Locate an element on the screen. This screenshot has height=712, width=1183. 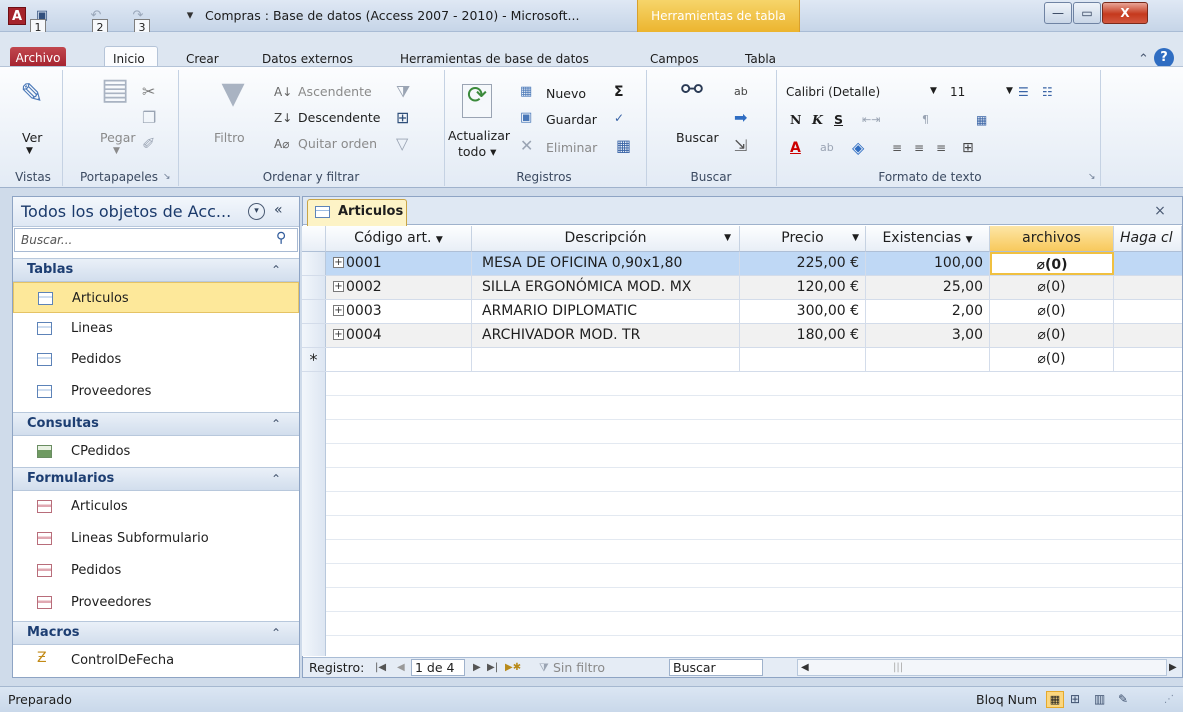
close-document-icon: × is located at coordinates (1160, 211).